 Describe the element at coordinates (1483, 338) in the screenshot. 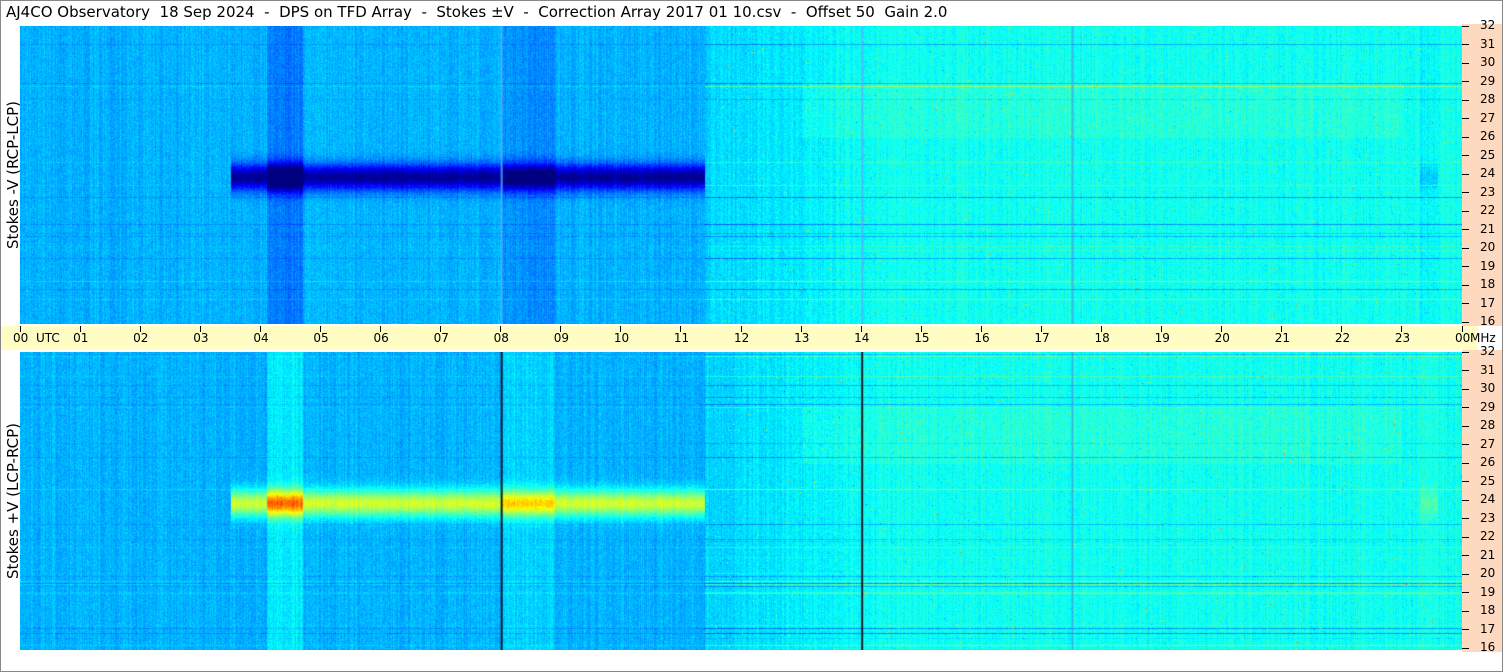

I see `mhz-unit-label: MHz` at that location.